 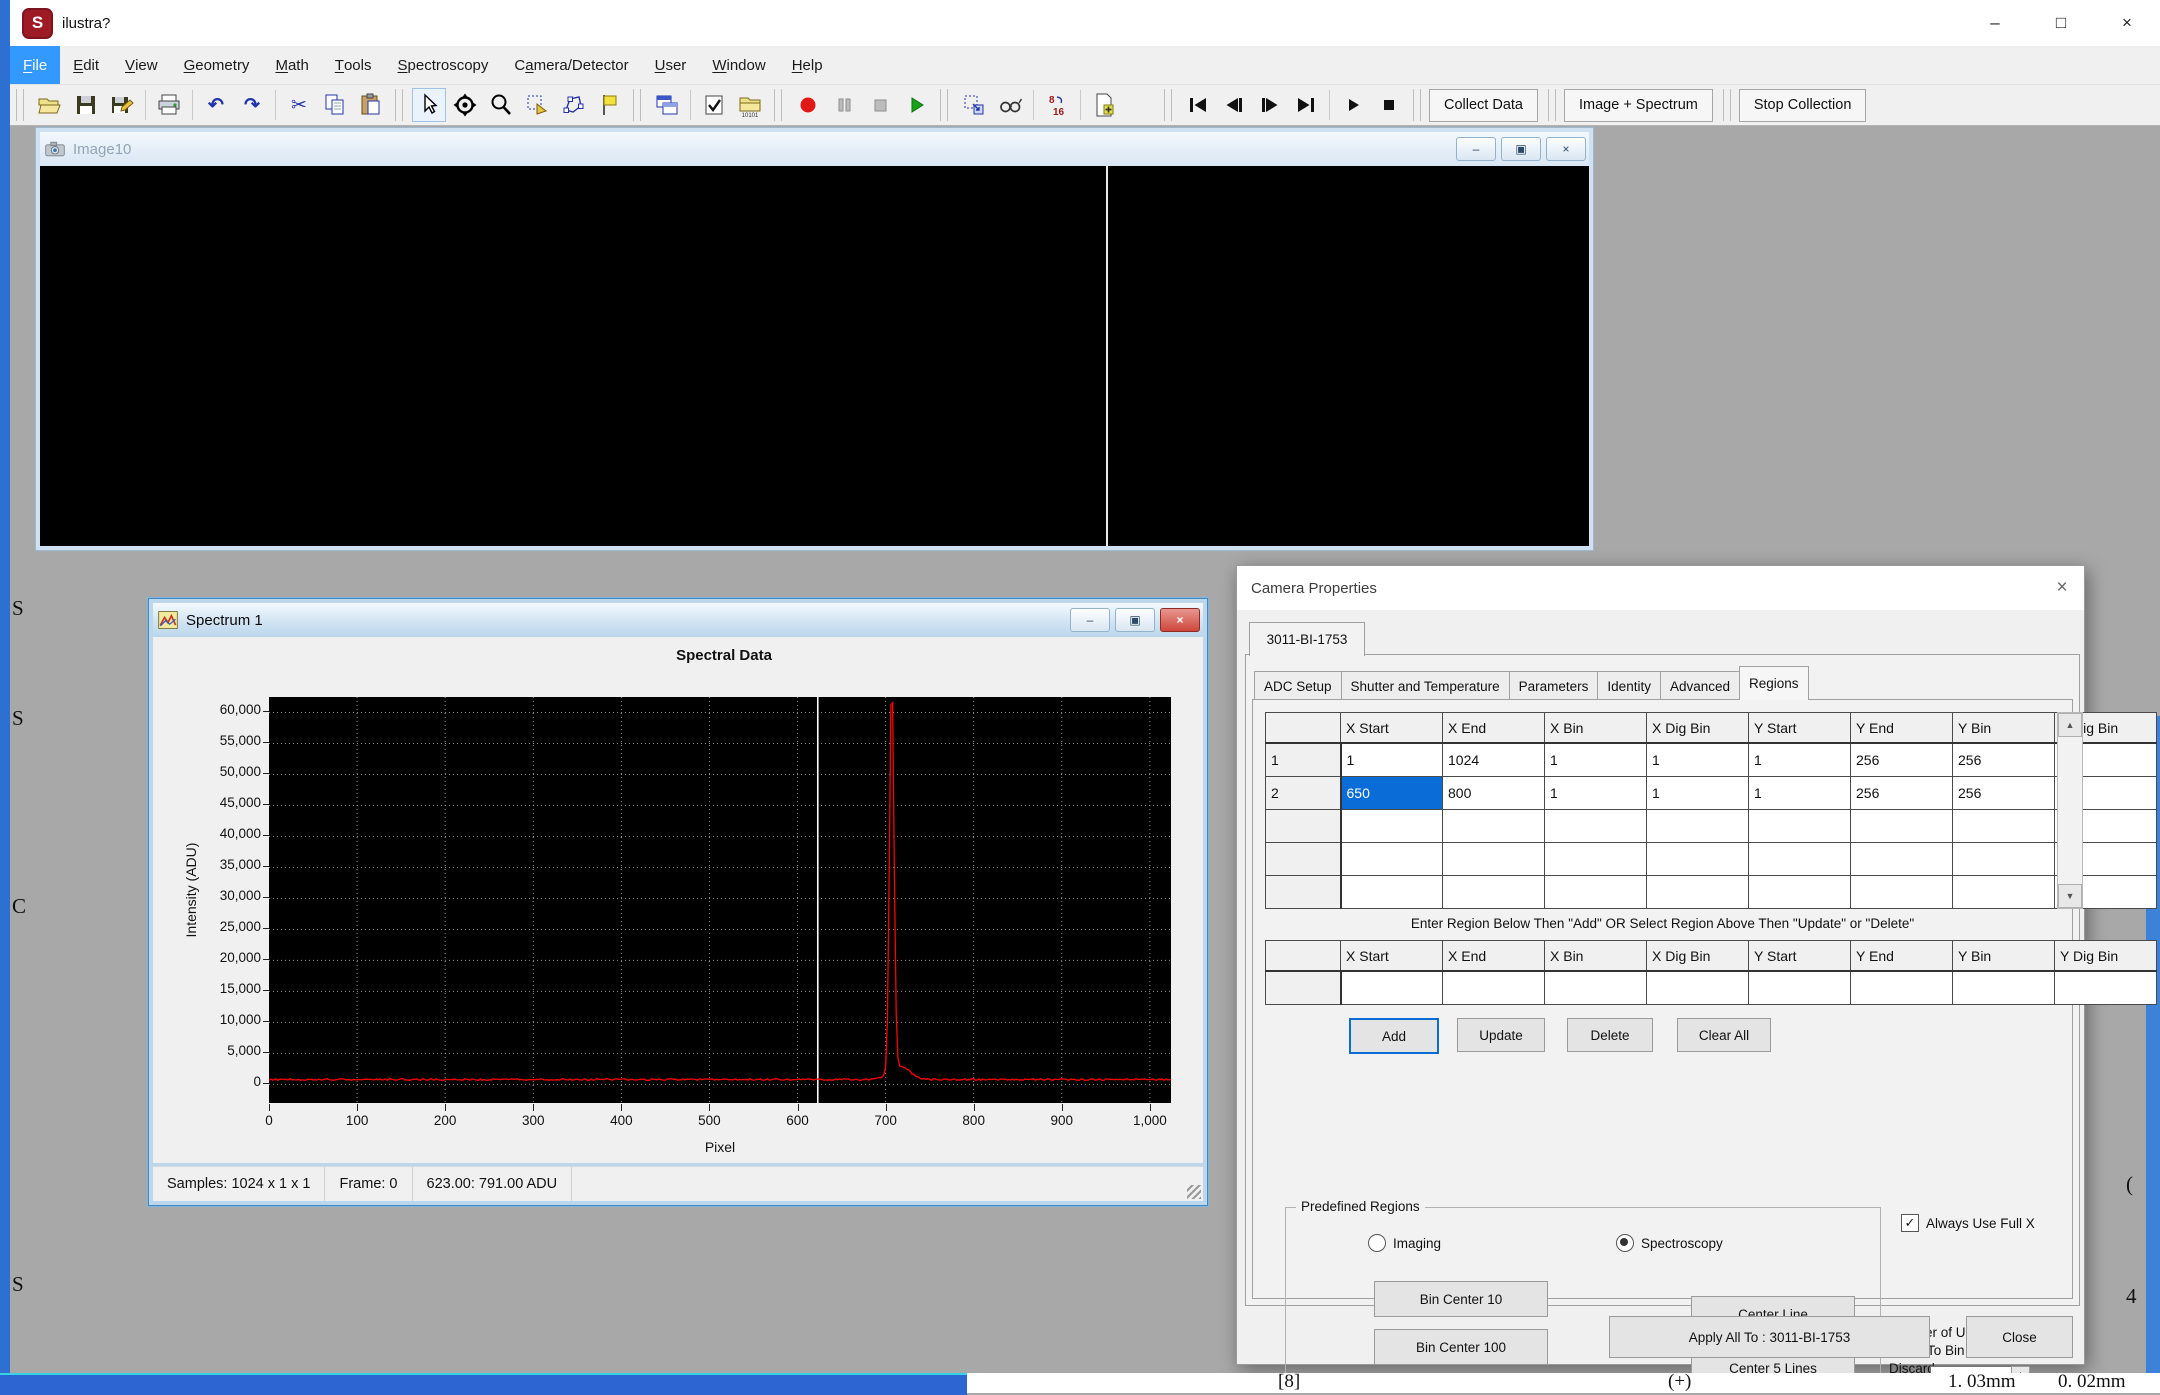 What do you see at coordinates (1104, 105) in the screenshot?
I see `new-document-icon` at bounding box center [1104, 105].